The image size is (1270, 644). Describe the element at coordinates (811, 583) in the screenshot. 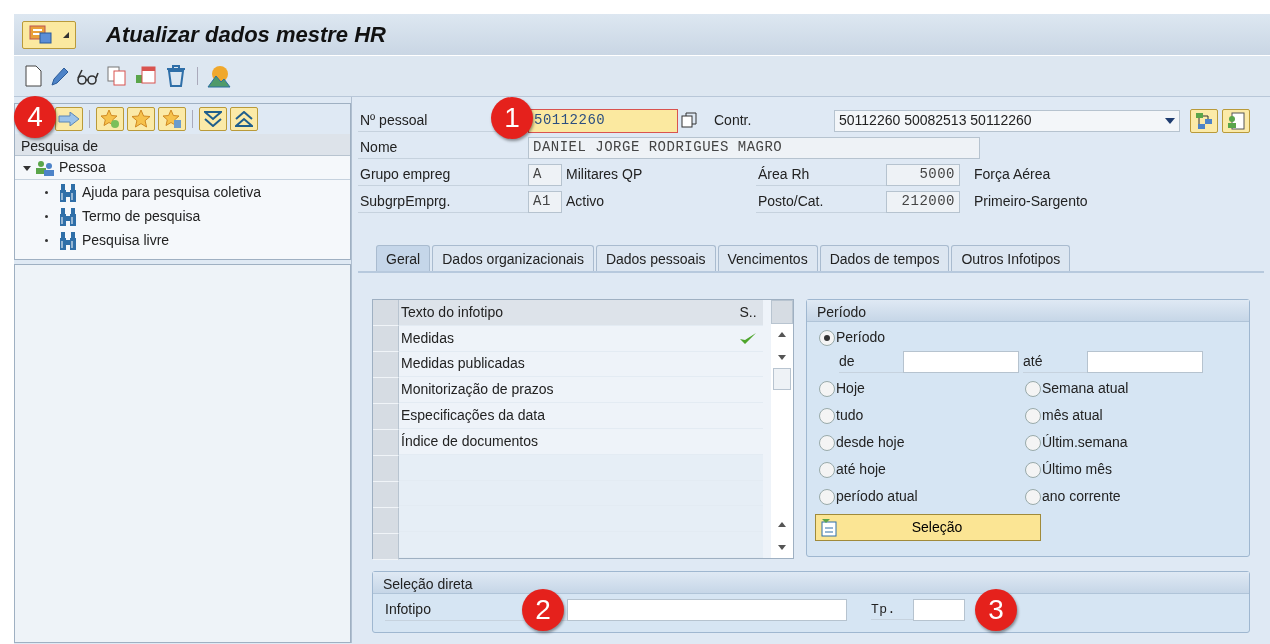

I see `group-title: Seleção direta` at that location.